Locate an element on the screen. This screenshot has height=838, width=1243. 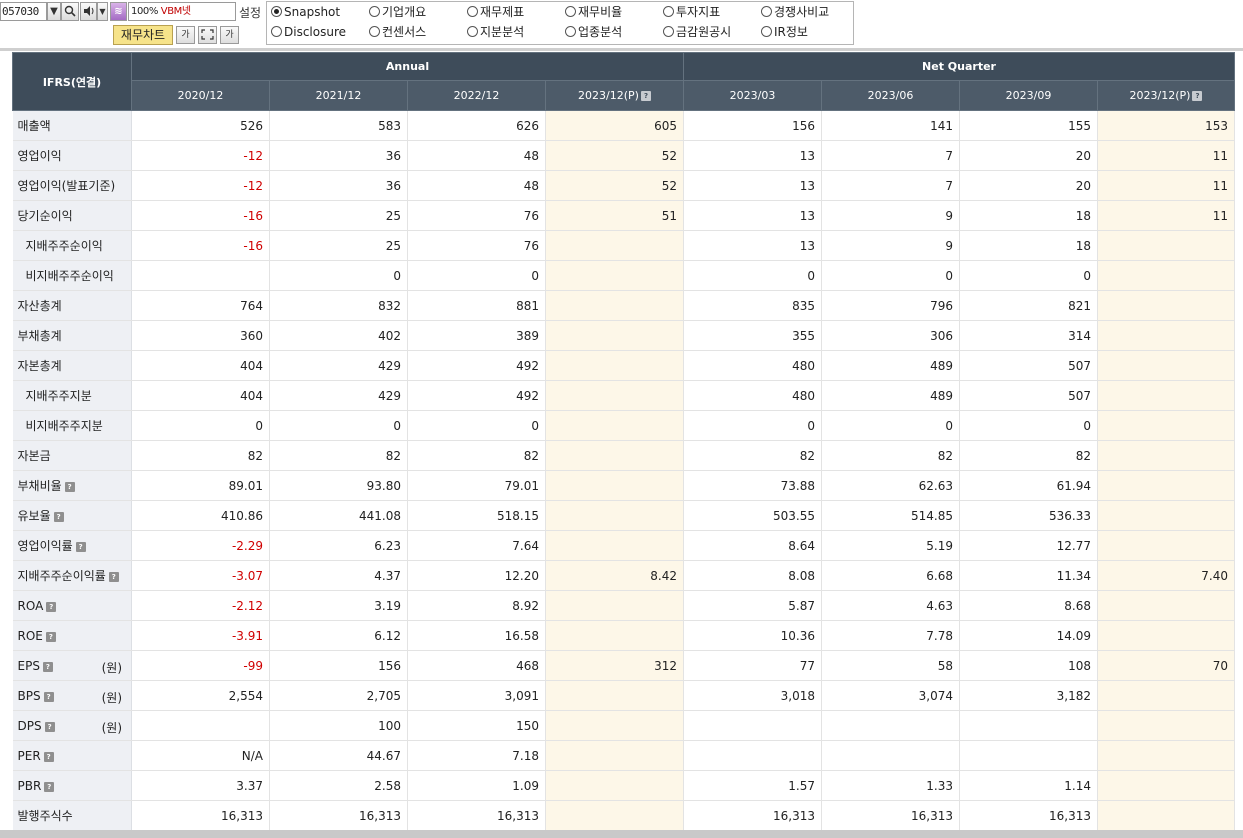
table-cell: 11 is located at coordinates (1166, 215).